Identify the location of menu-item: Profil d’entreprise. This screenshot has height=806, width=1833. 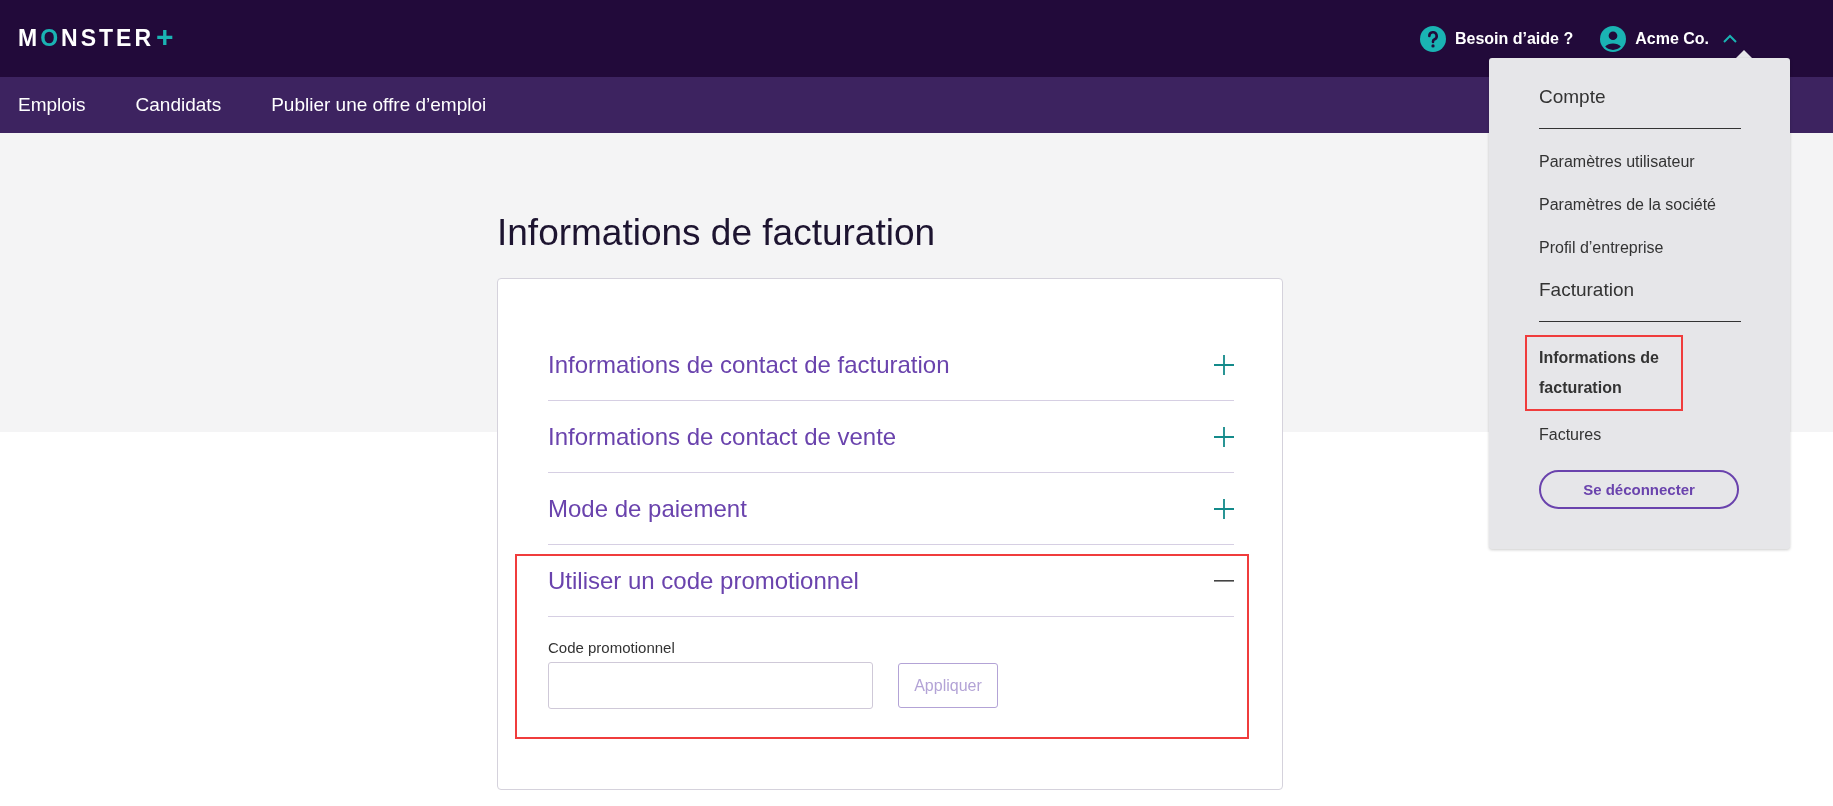
(1601, 247).